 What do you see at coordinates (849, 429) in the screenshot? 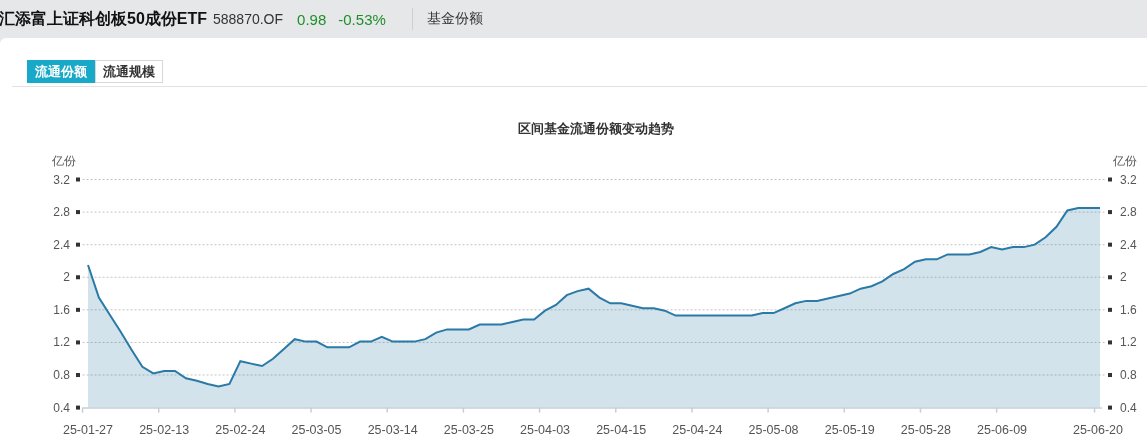
I see `x-tick-label: 25-05-19` at bounding box center [849, 429].